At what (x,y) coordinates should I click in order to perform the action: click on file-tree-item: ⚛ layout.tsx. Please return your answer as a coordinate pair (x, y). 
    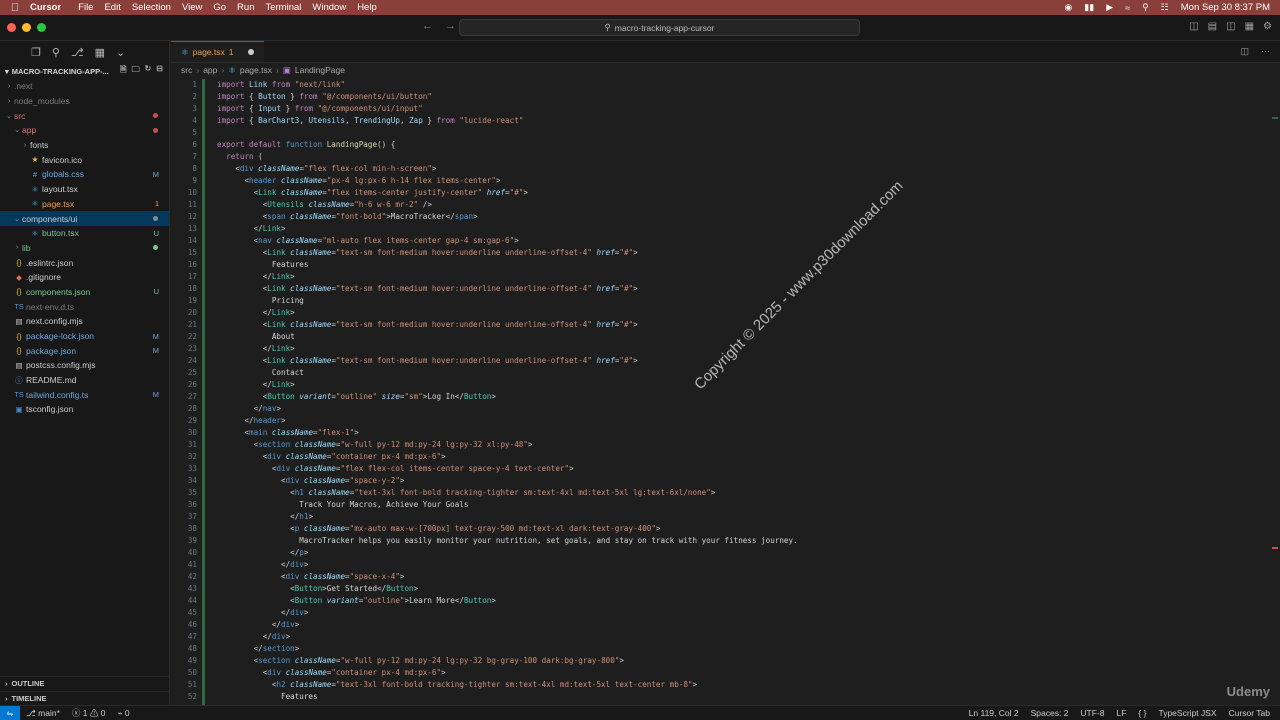
    Looking at the image, I should click on (84, 189).